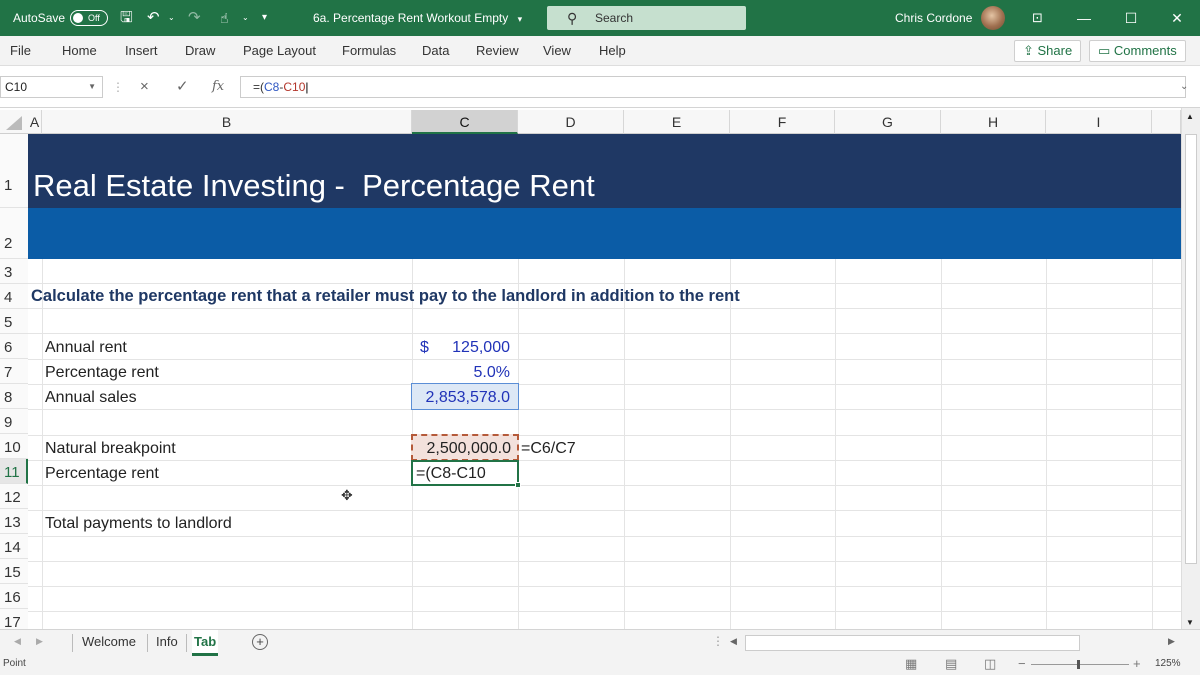 This screenshot has height=675, width=1200. I want to click on menu-help: Help, so click(612, 51).